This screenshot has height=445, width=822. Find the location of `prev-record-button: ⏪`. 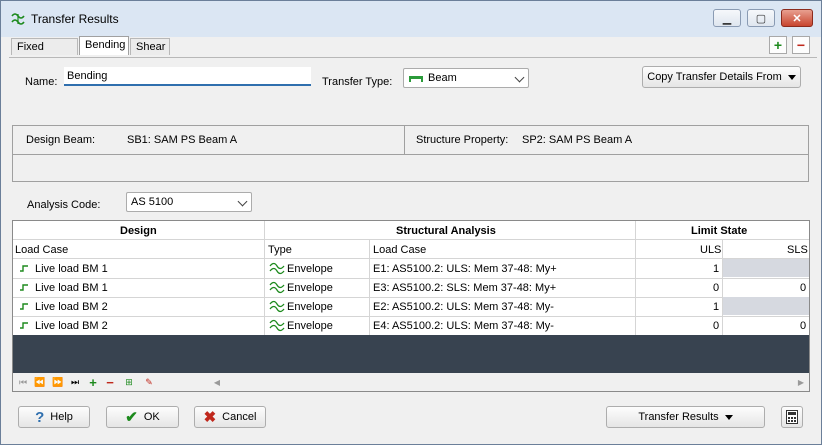

prev-record-button: ⏪ is located at coordinates (40, 382).